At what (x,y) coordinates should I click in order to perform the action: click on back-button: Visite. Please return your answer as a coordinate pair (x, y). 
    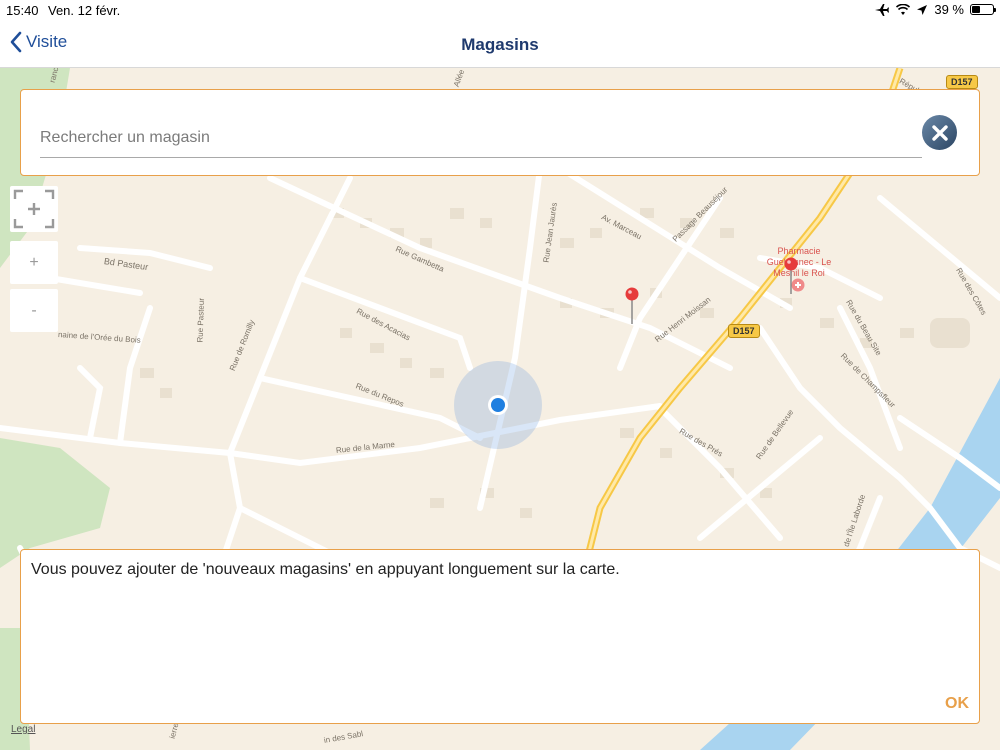
    Looking at the image, I should click on (38, 42).